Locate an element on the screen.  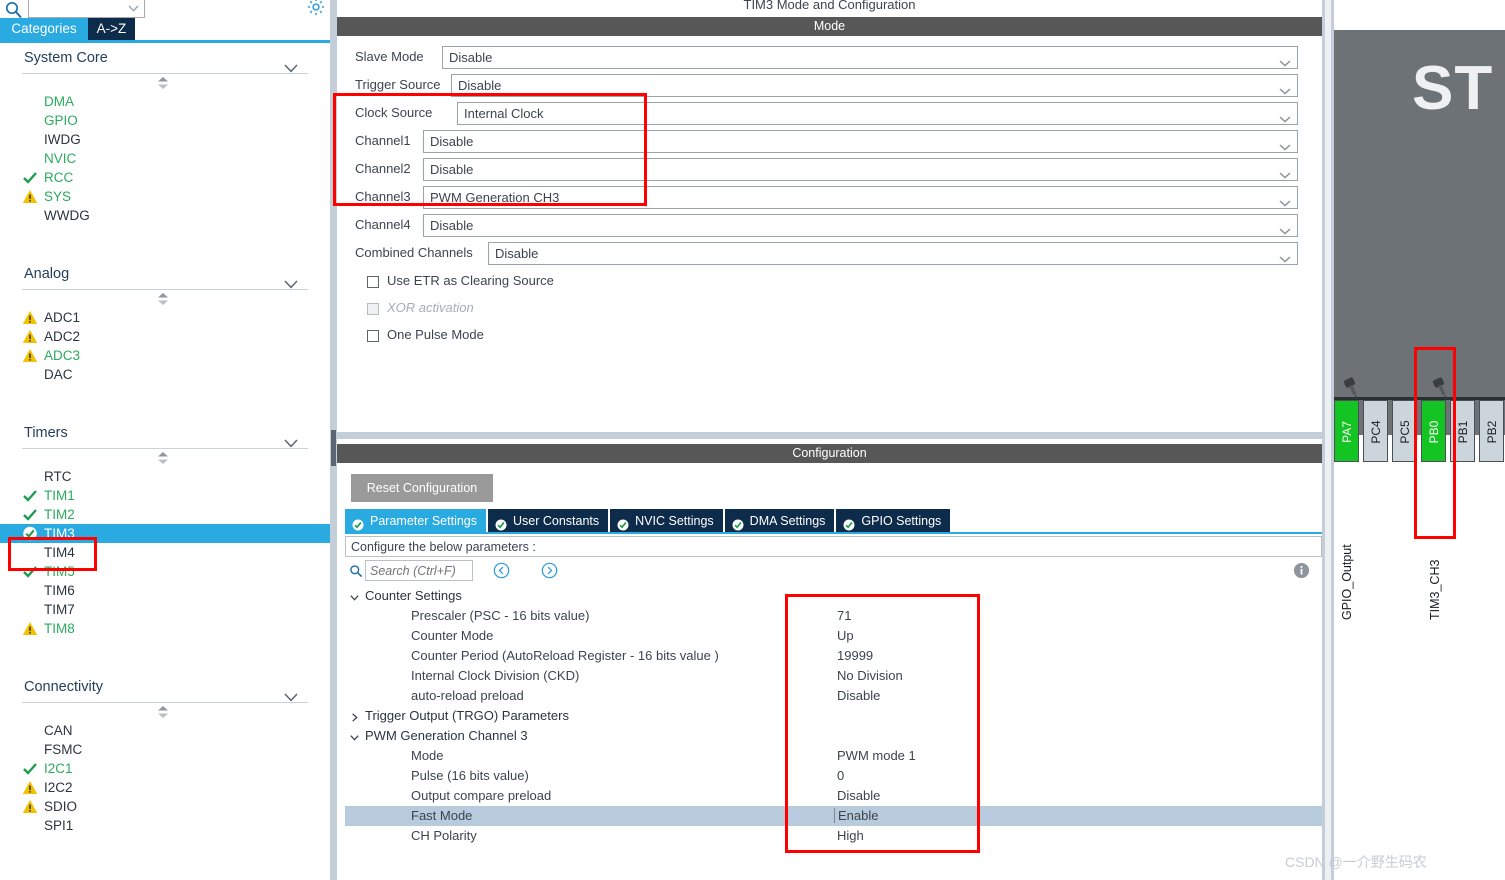
clock-source-dropdown: Internal Clock is located at coordinates (877, 113).